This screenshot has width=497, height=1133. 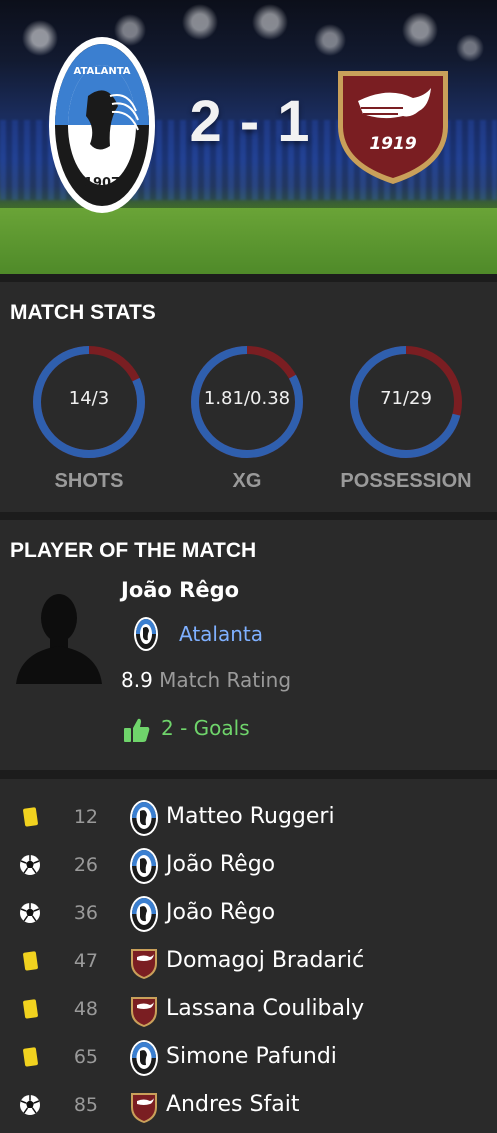 What do you see at coordinates (89, 481) in the screenshot?
I see `shots-label: SHOTS` at bounding box center [89, 481].